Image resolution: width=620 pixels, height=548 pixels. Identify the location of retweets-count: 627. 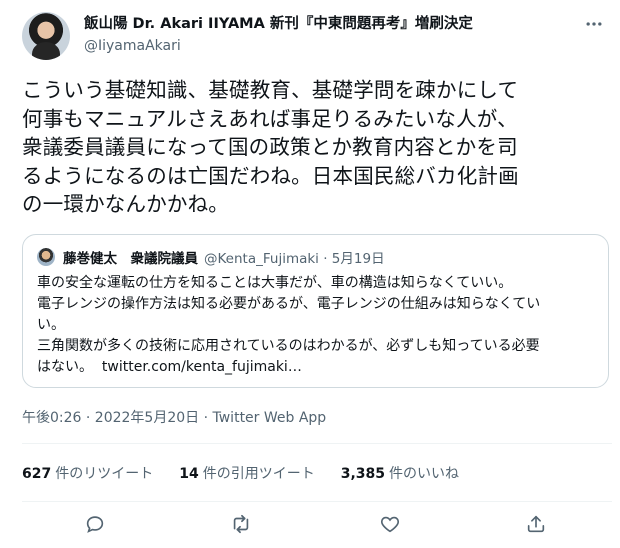
(37, 474).